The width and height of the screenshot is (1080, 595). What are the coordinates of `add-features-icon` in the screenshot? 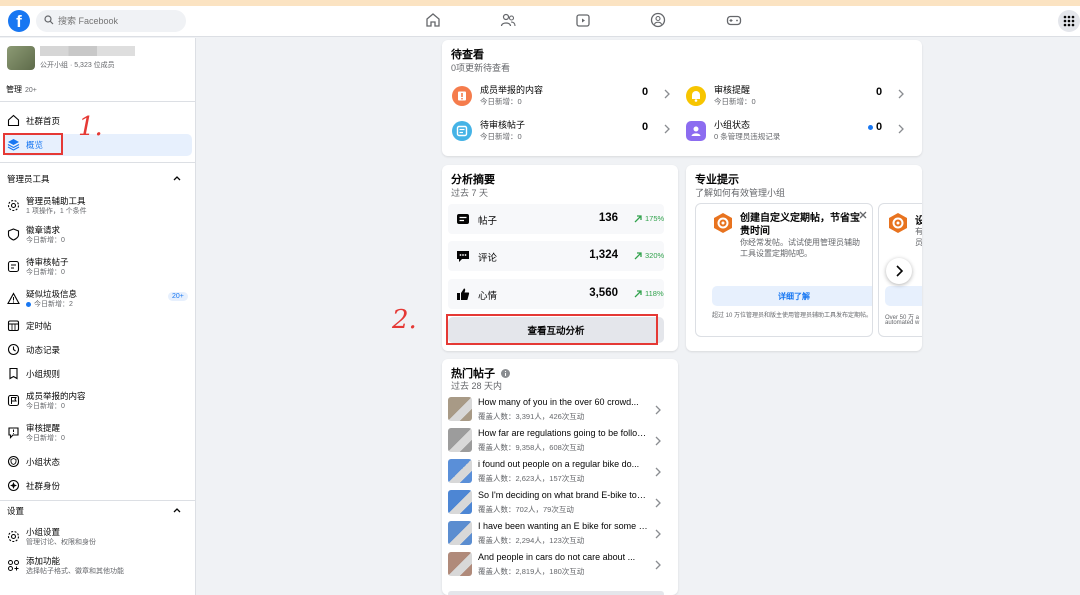 It's located at (13, 565).